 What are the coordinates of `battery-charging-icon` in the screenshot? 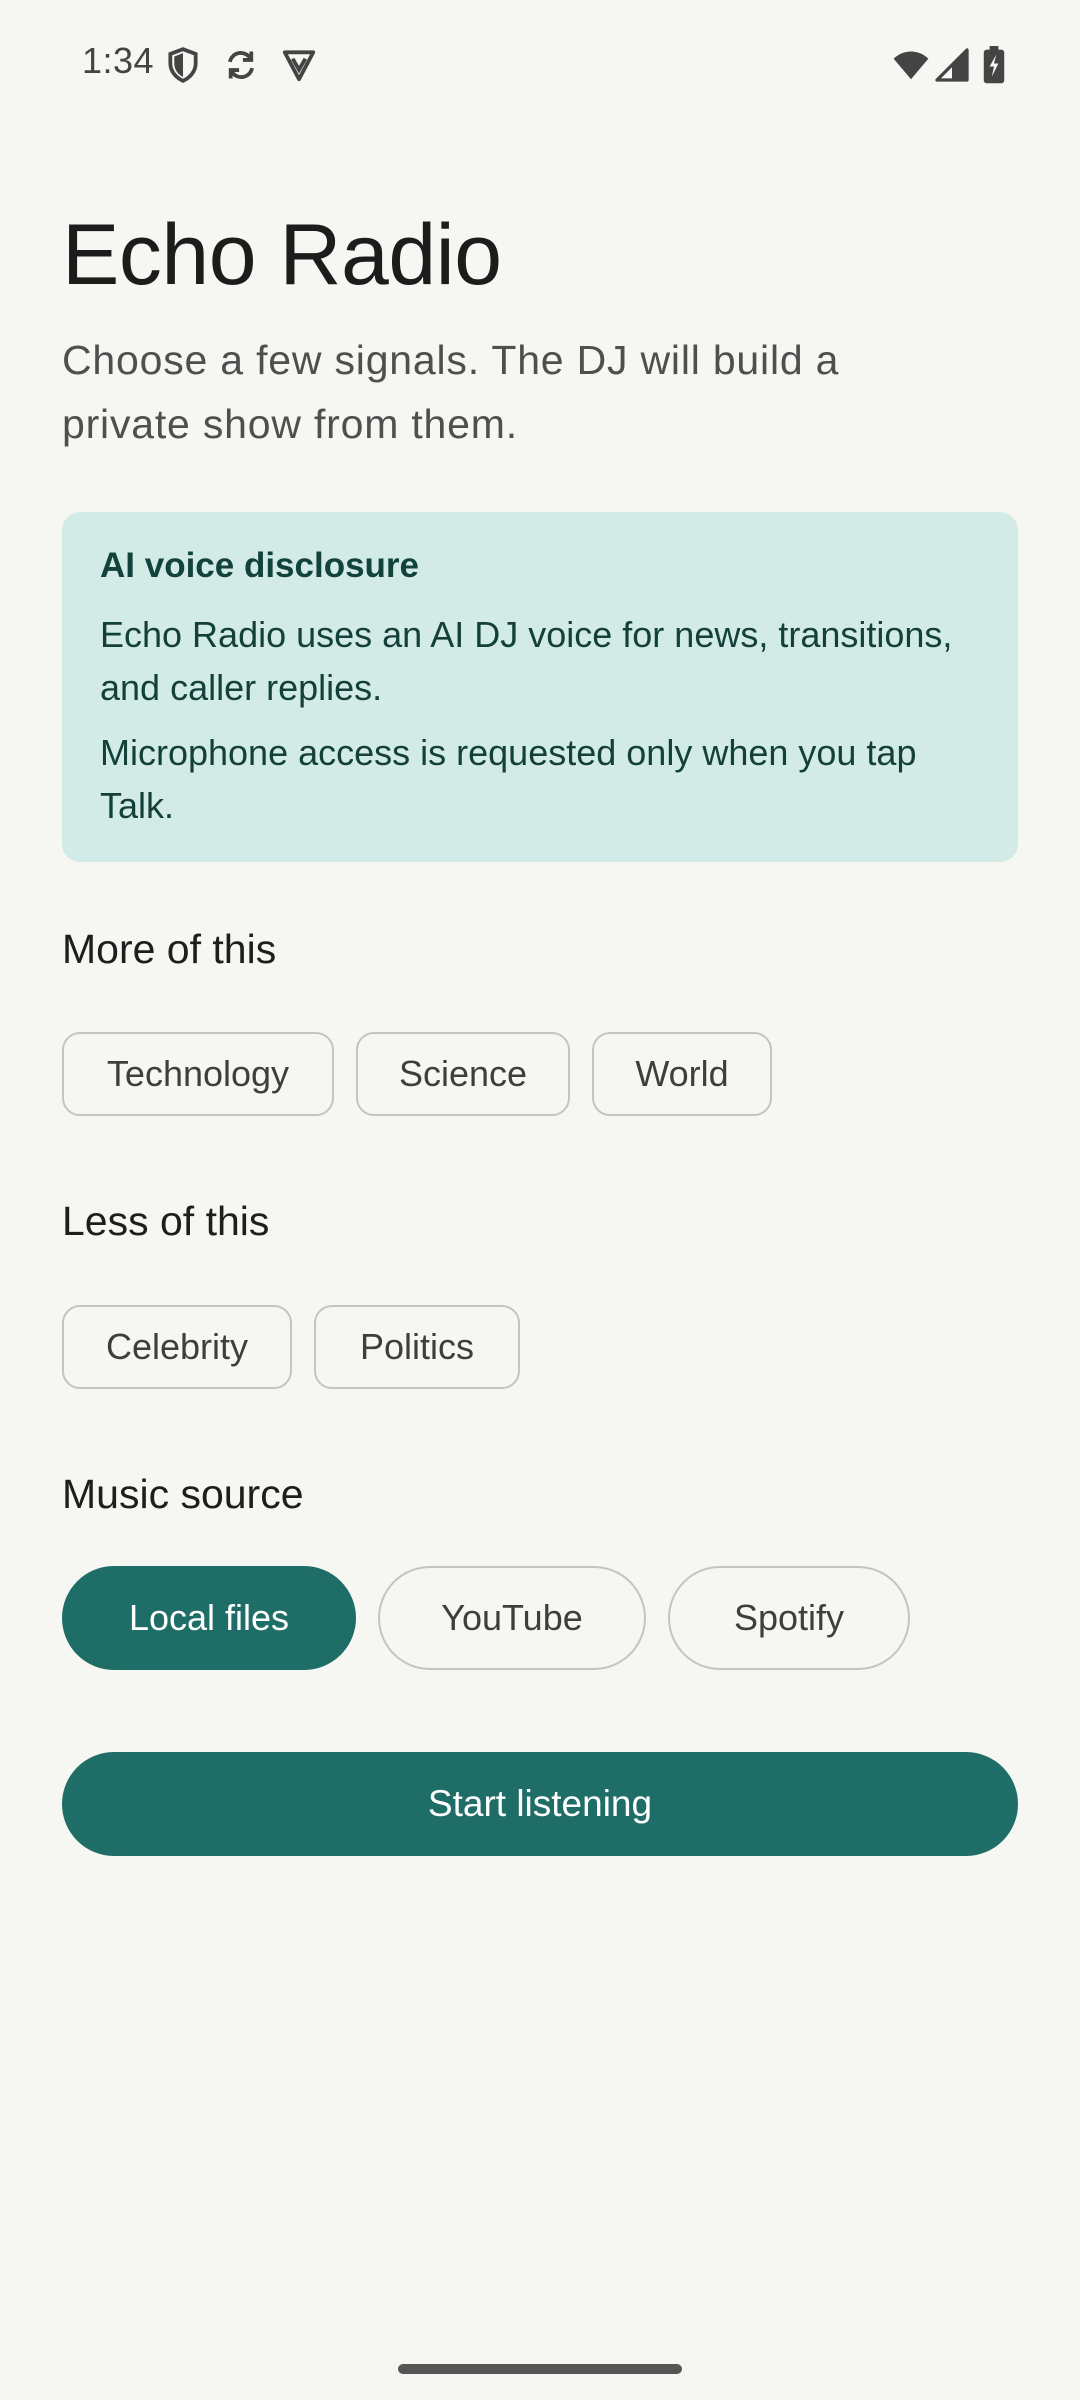 It's located at (994, 65).